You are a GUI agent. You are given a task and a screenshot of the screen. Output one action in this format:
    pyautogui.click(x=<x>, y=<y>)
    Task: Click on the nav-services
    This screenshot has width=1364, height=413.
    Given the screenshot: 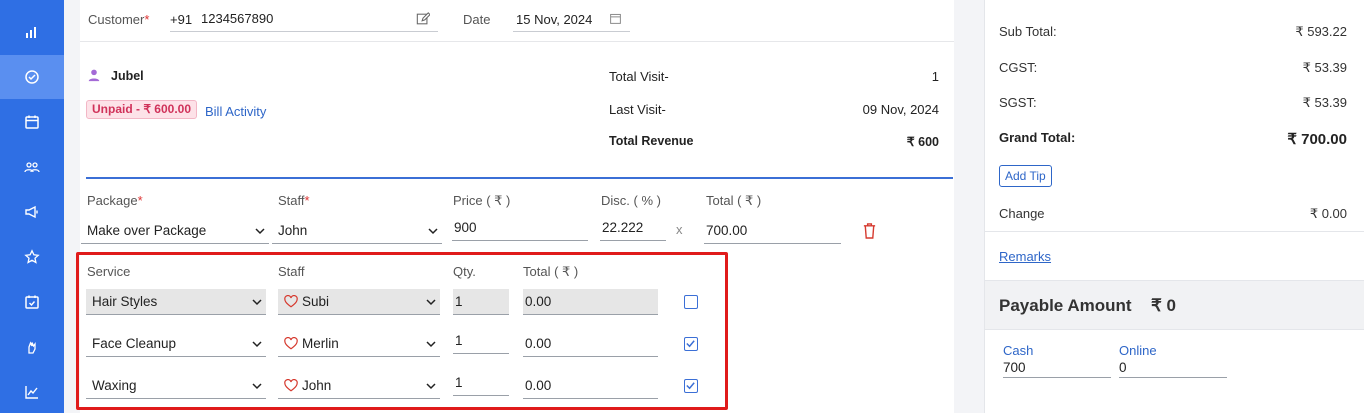 What is the action you would take?
    pyautogui.click(x=32, y=347)
    